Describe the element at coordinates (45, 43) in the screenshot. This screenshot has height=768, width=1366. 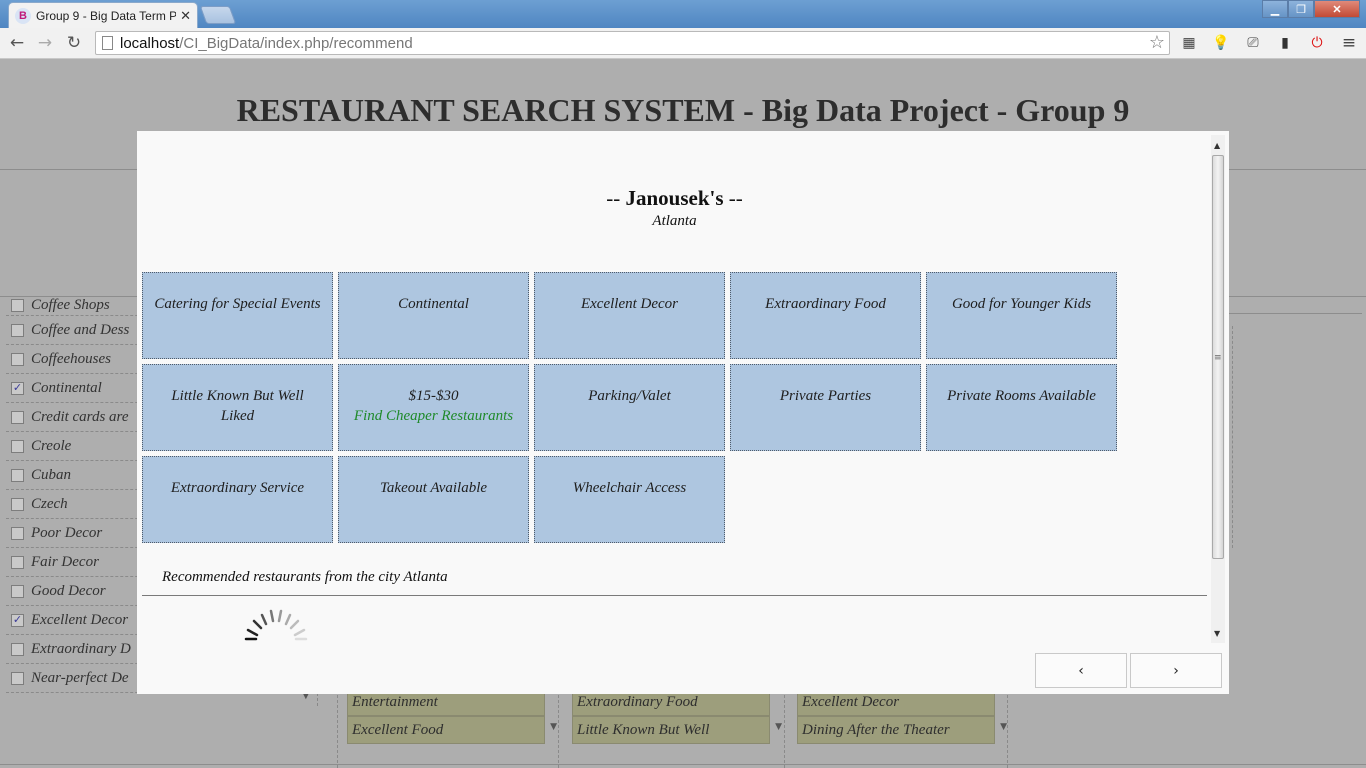
I see `forward-icon: →` at that location.